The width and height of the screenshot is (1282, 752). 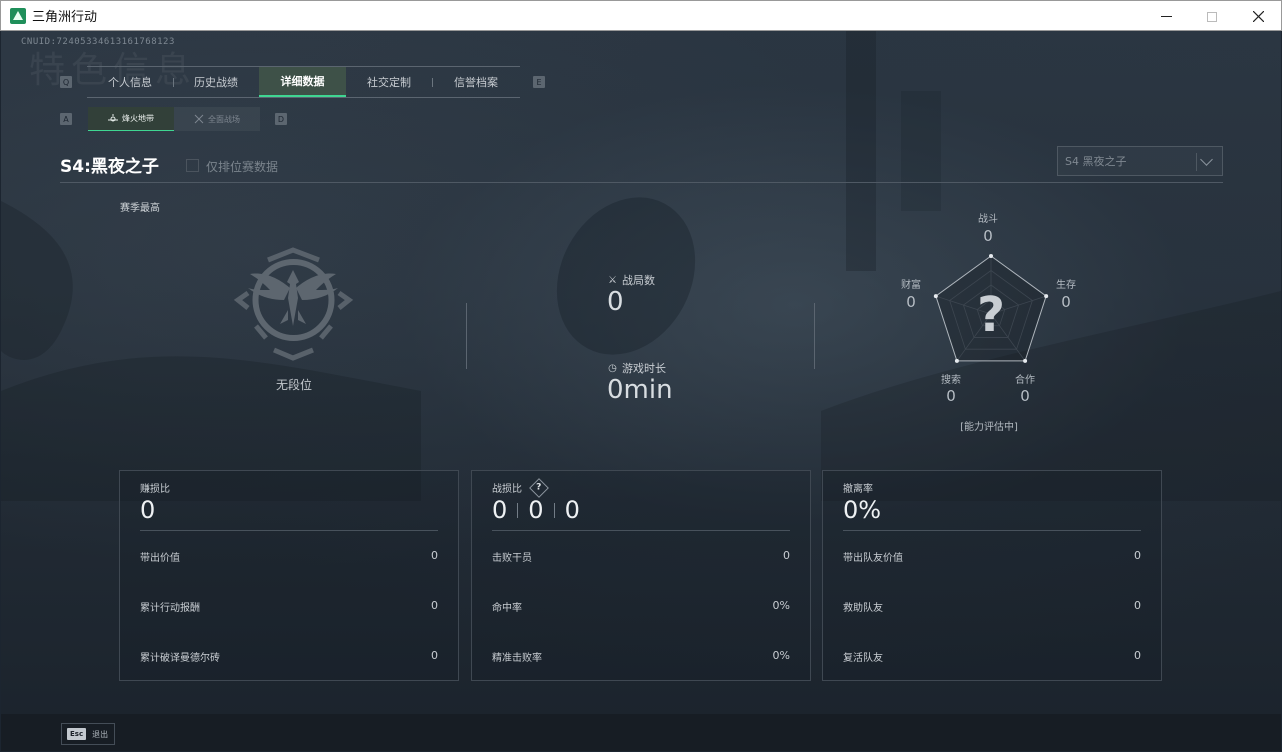 I want to click on crossed-swords-icon: ⚔, so click(x=612, y=280).